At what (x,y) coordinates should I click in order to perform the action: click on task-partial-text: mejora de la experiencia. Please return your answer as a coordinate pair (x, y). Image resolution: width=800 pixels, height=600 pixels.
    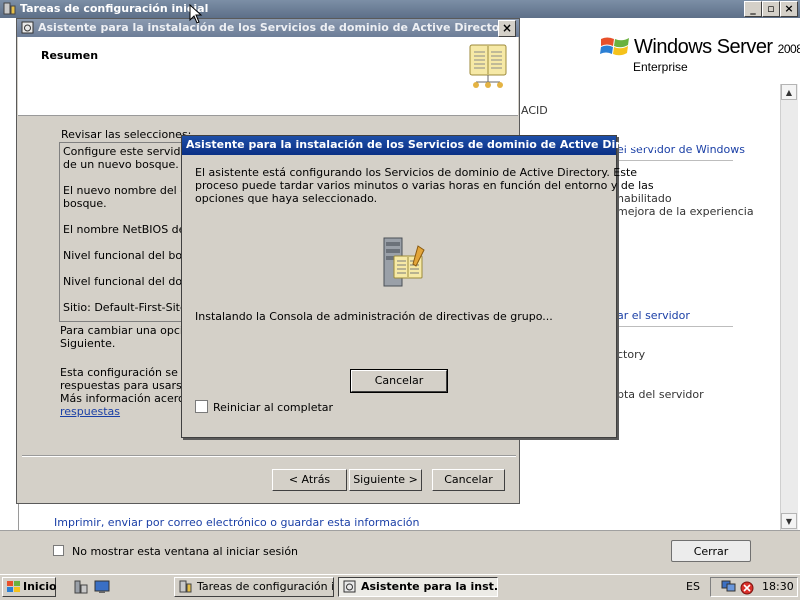
    Looking at the image, I should click on (685, 211).